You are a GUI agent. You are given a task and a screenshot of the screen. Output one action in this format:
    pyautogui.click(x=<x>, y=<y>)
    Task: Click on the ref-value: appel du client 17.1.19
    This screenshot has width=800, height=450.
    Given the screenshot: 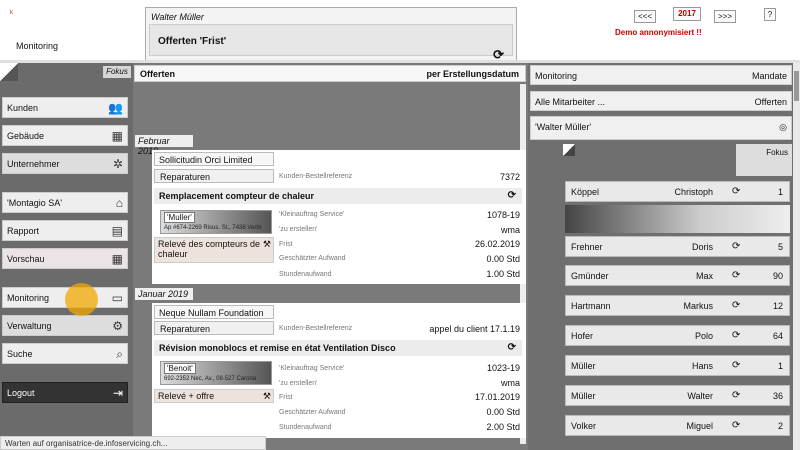 What is the action you would take?
    pyautogui.click(x=474, y=329)
    